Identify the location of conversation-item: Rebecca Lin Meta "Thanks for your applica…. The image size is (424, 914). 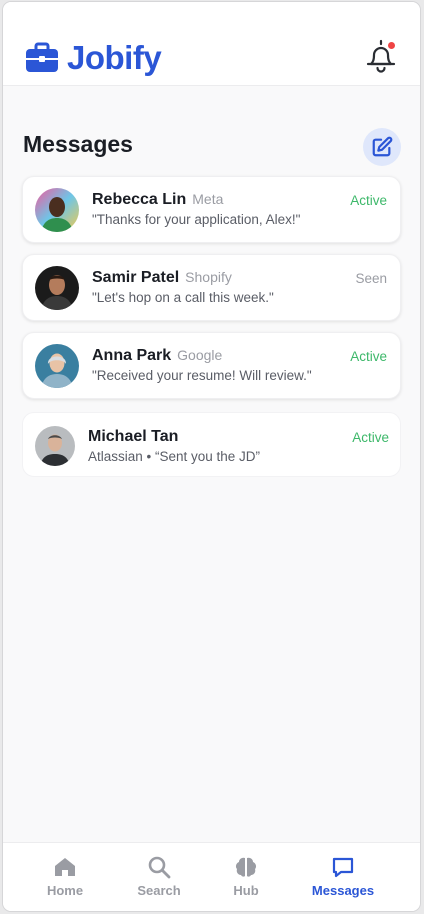
(211, 209).